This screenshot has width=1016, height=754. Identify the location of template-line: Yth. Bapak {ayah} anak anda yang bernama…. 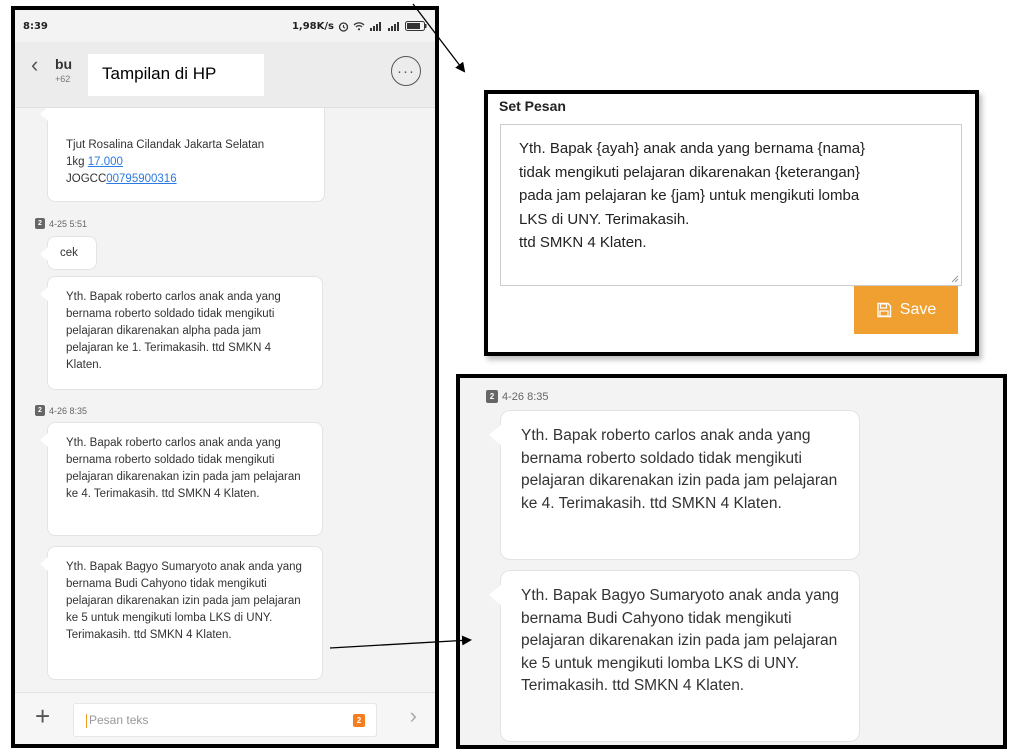
(692, 148).